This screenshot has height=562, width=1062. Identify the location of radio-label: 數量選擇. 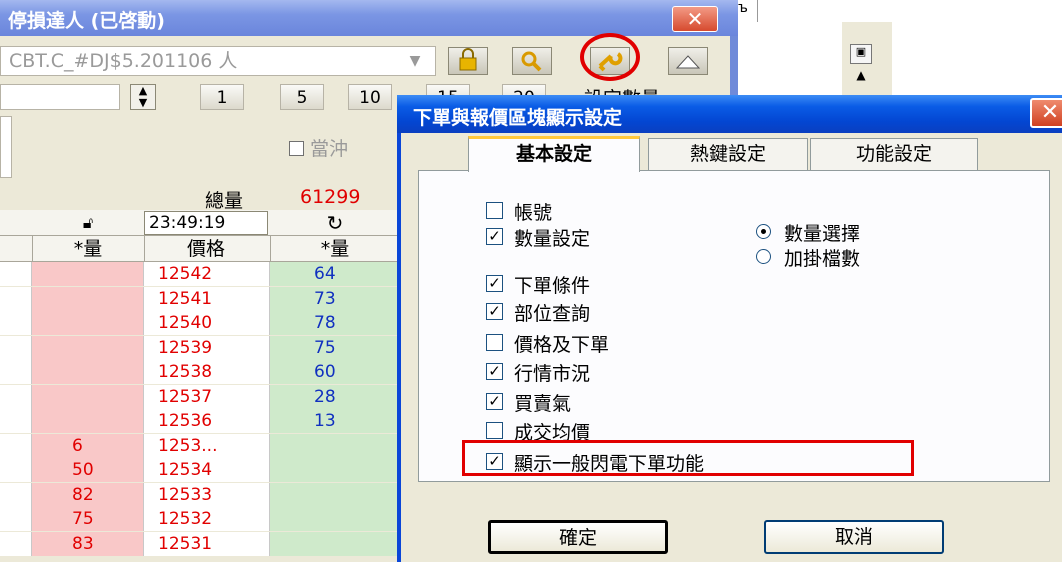
(822, 234).